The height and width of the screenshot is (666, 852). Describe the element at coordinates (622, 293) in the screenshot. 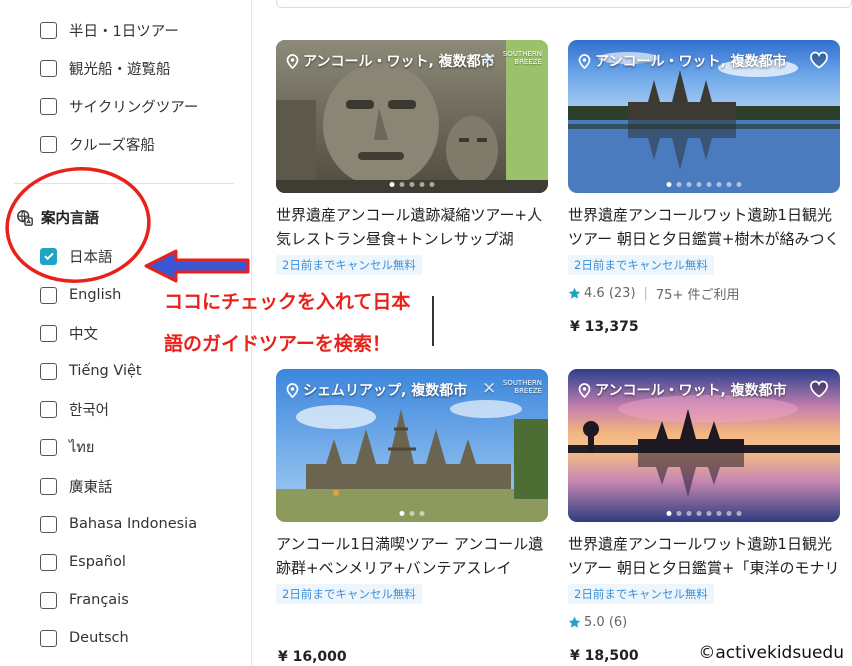

I see `review-count: (23)` at that location.